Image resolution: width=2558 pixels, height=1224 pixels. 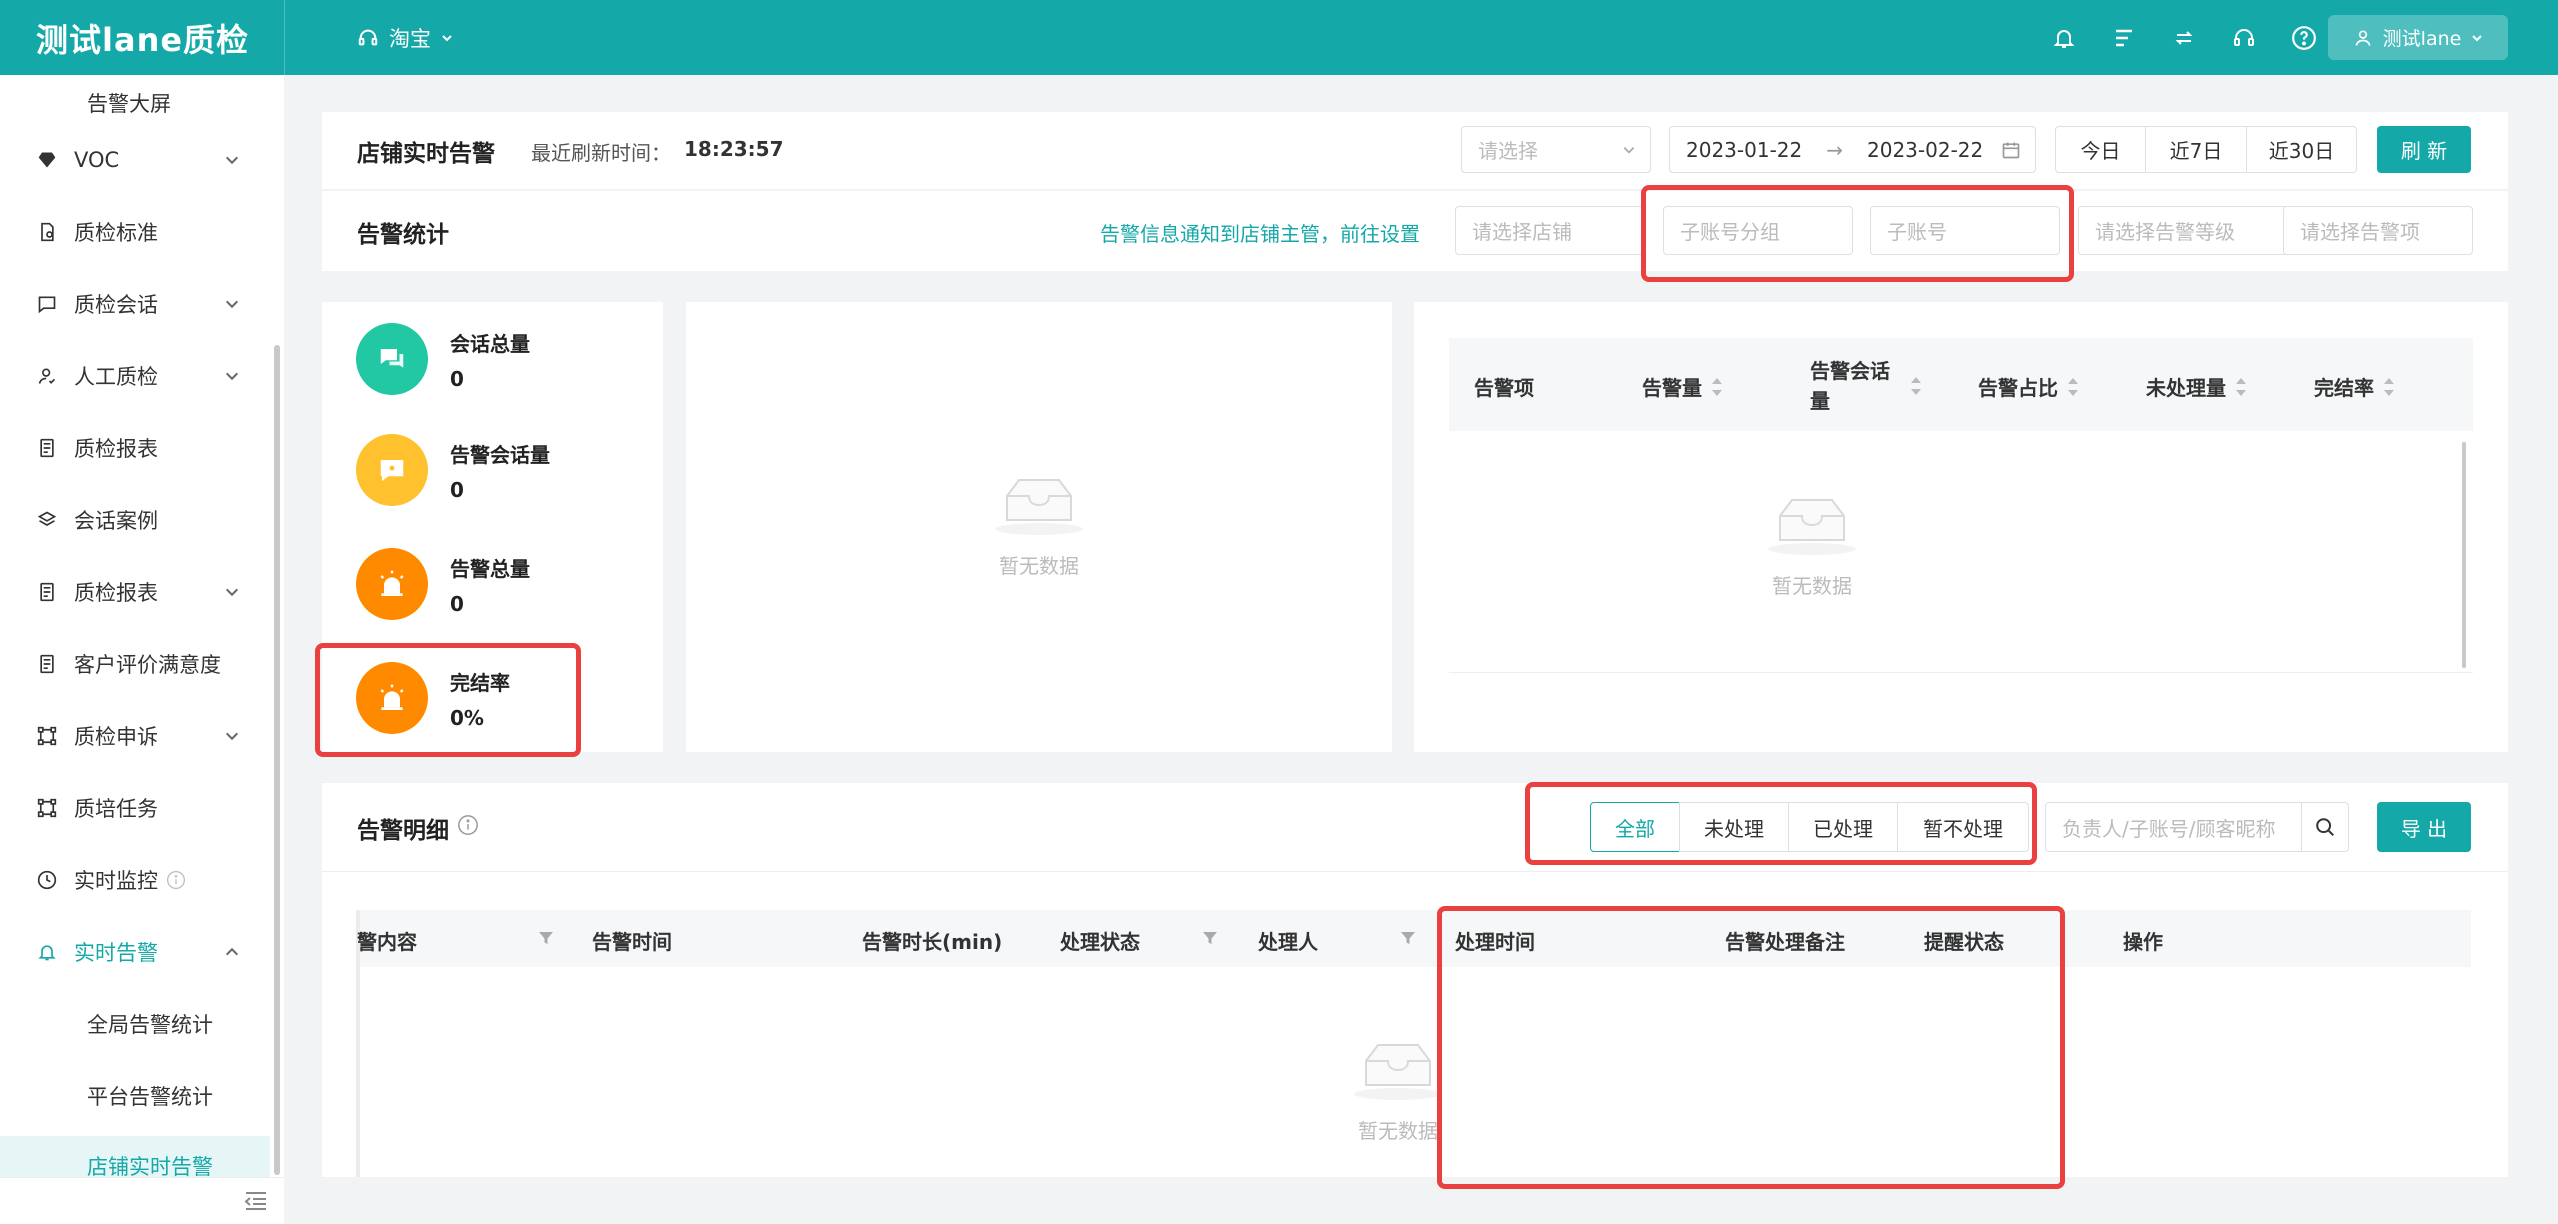 I want to click on sidebar-item-realtime-monitor: 实时监控, so click(x=135, y=880).